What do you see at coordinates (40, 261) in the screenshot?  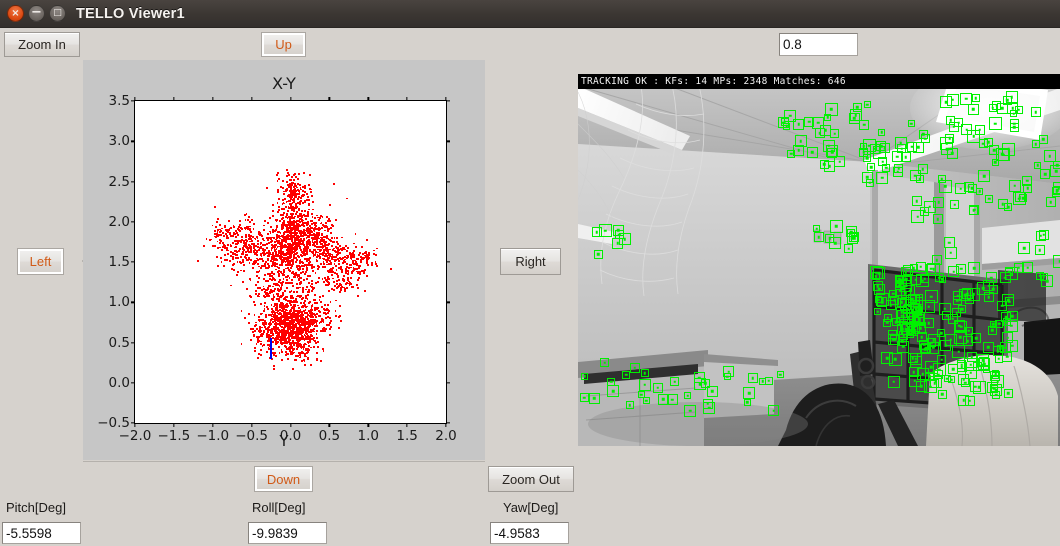 I see `left-button: Left` at bounding box center [40, 261].